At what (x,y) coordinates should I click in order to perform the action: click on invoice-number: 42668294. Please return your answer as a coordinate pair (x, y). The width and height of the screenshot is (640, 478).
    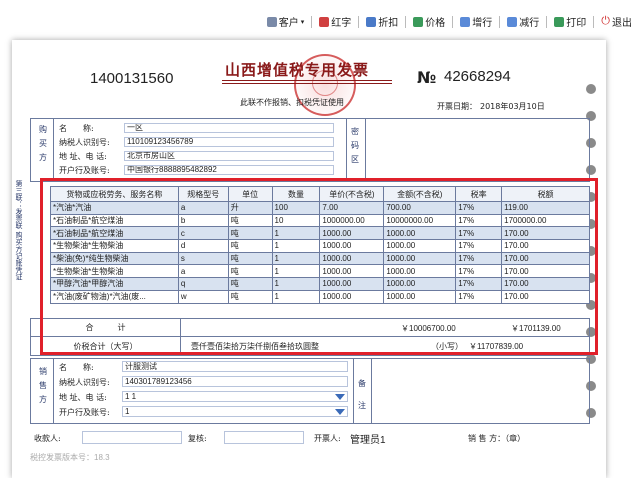
    Looking at the image, I should click on (477, 76).